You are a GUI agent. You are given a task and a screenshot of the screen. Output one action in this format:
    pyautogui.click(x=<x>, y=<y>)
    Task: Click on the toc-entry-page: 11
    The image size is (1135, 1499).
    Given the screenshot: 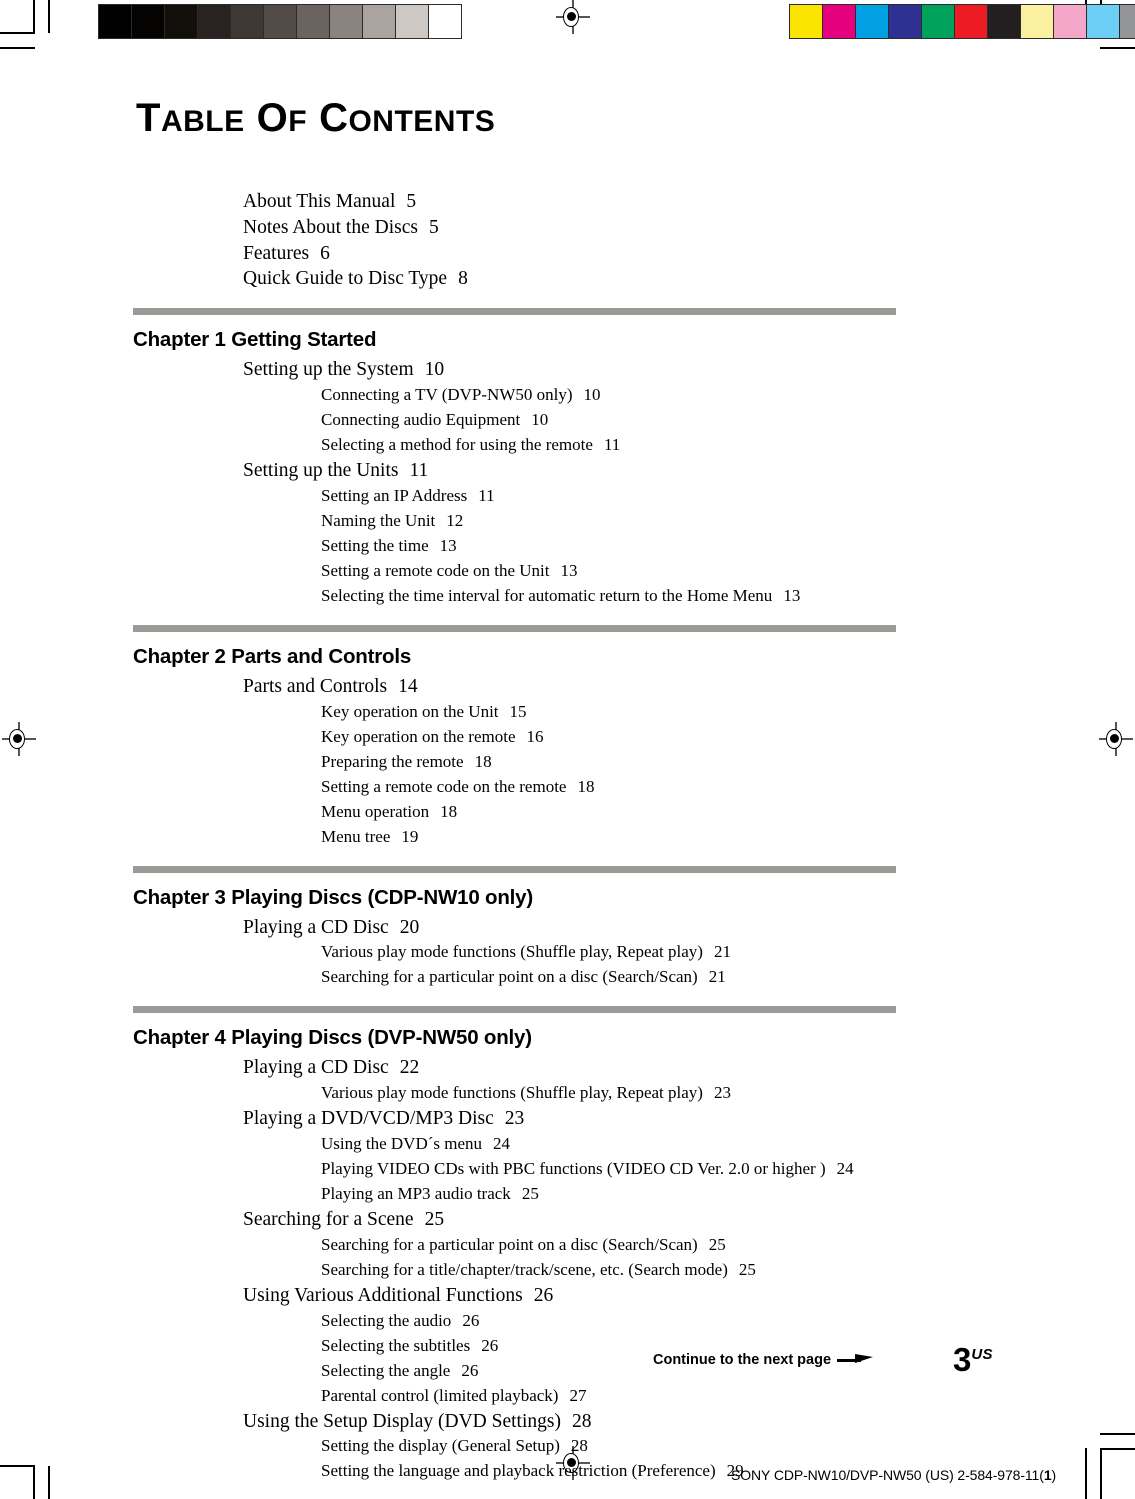 What is the action you would take?
    pyautogui.click(x=419, y=470)
    